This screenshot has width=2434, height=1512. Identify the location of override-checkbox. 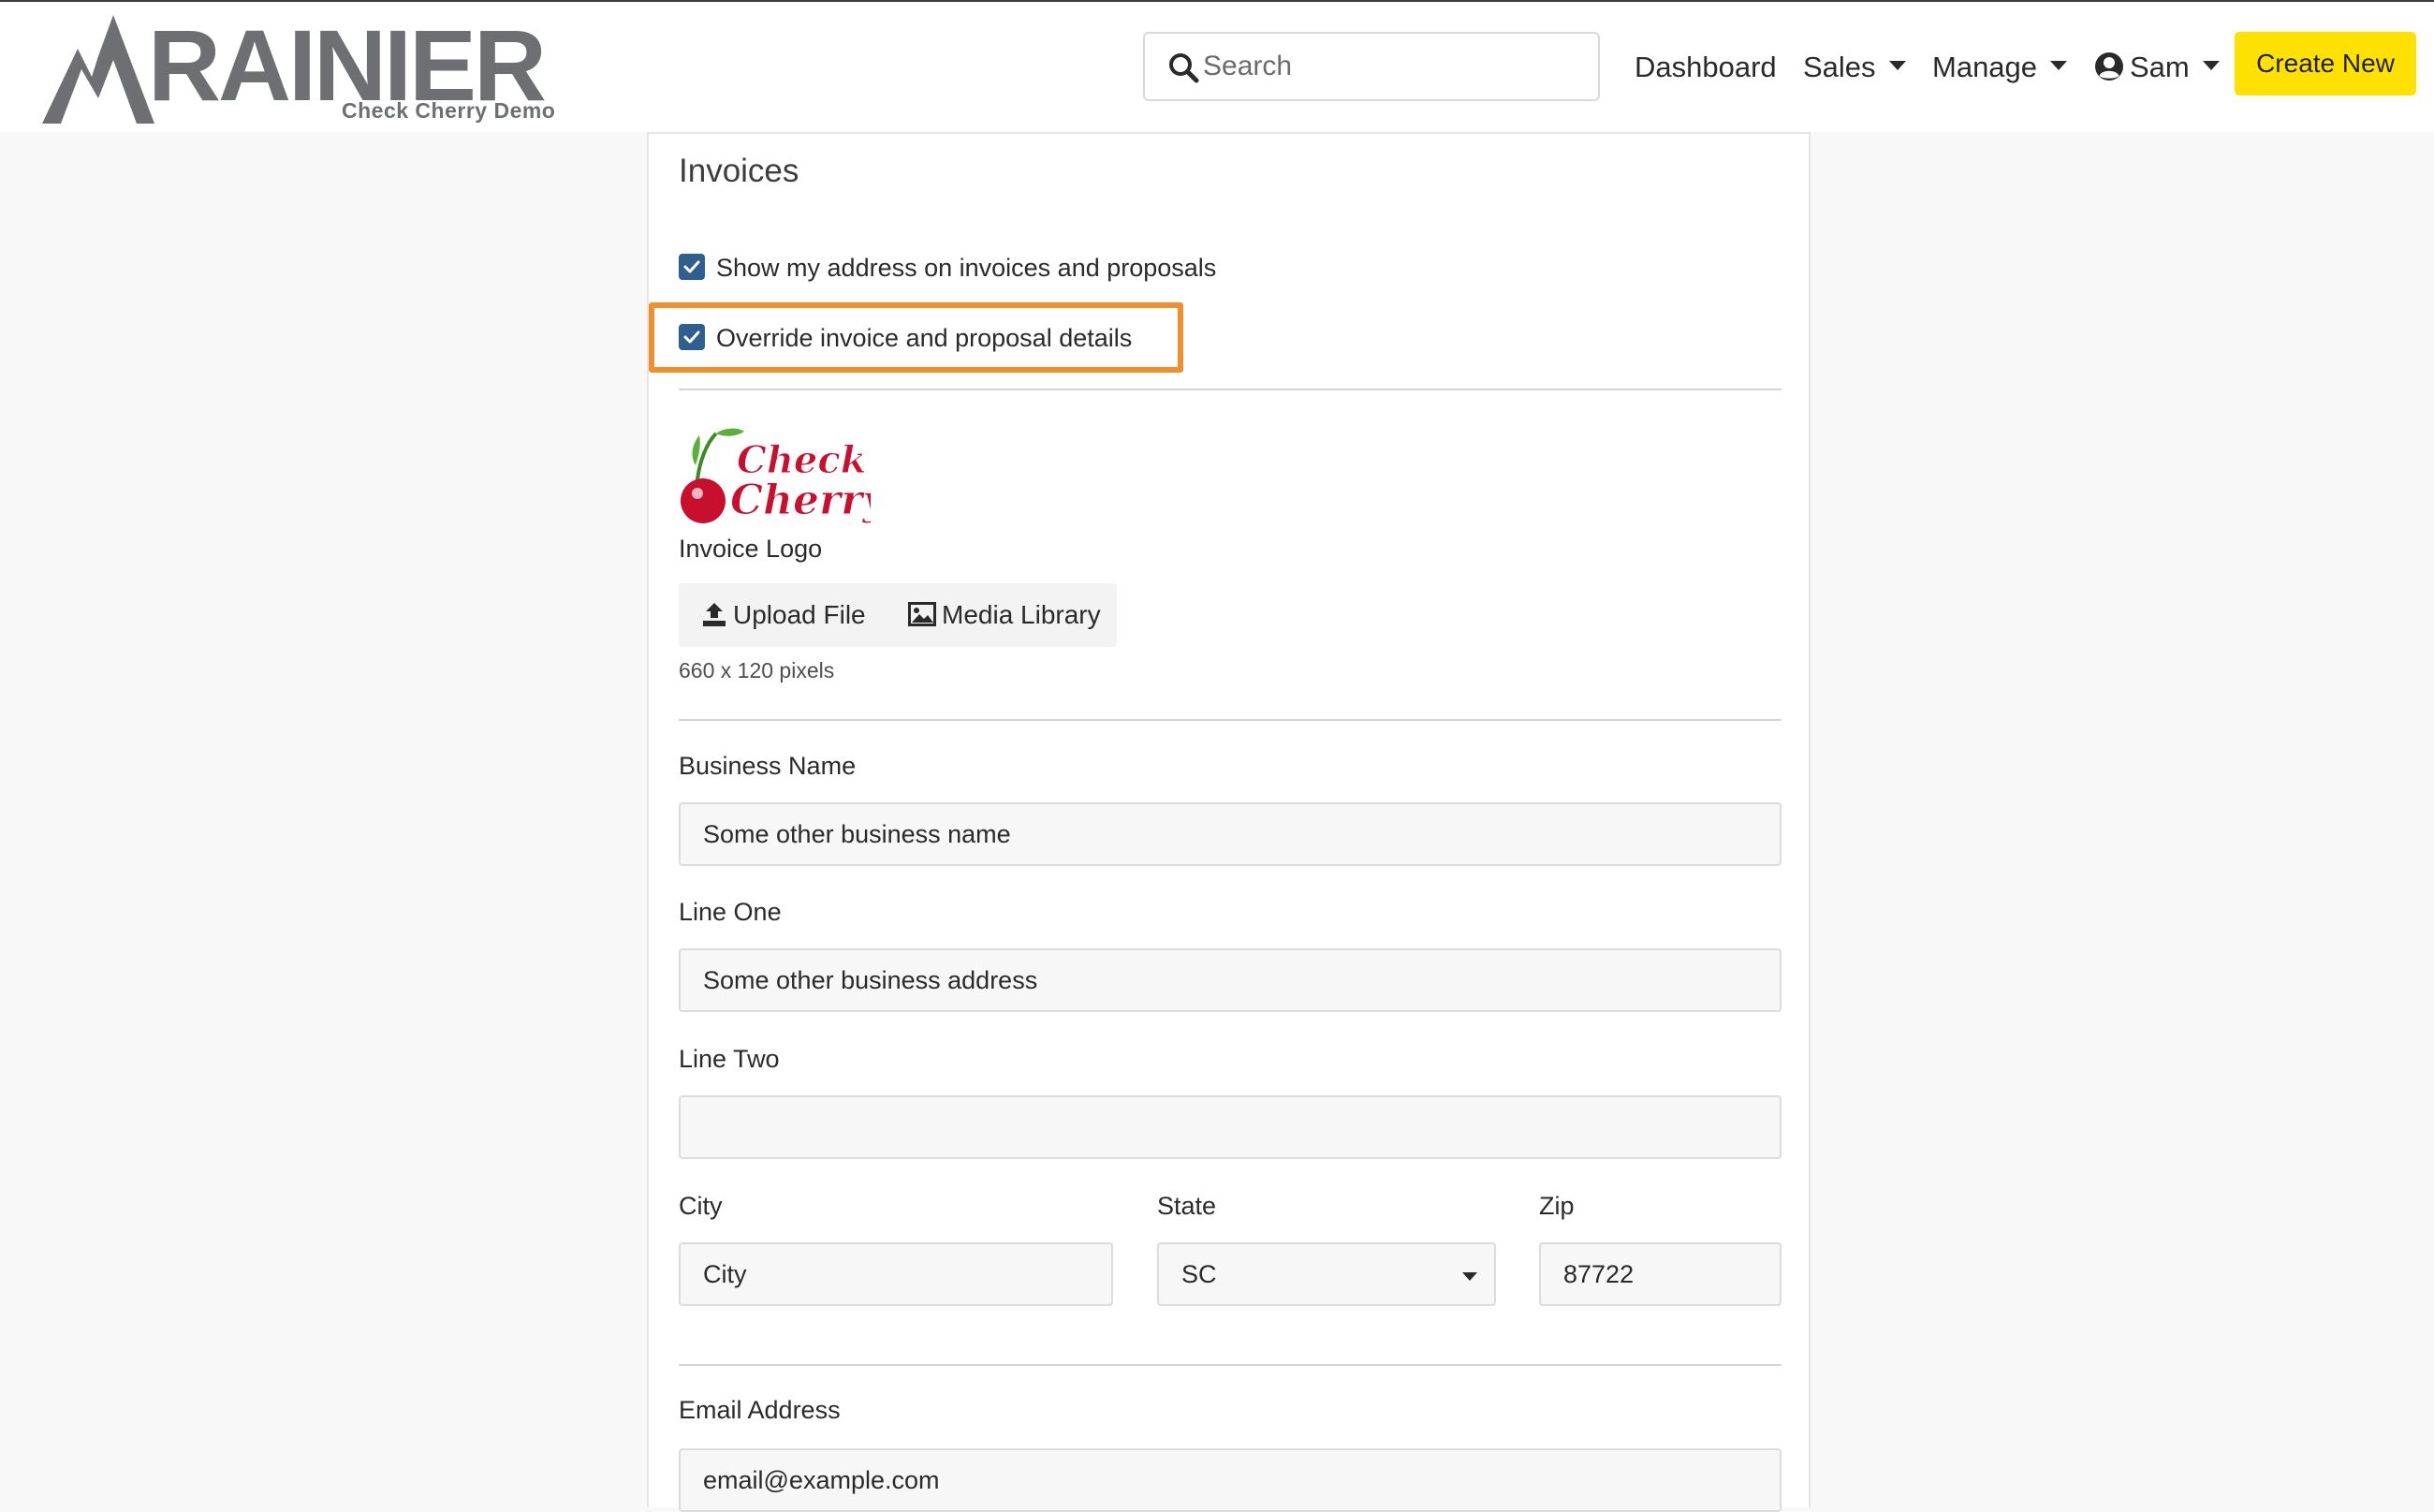
(692, 336).